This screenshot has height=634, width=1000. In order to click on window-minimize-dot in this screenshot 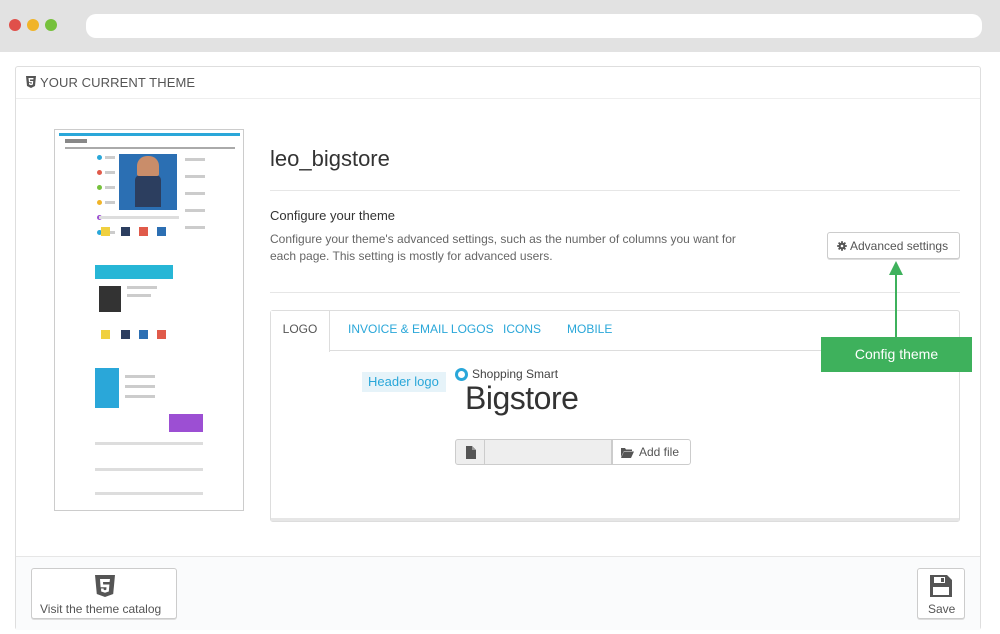, I will do `click(33, 25)`.